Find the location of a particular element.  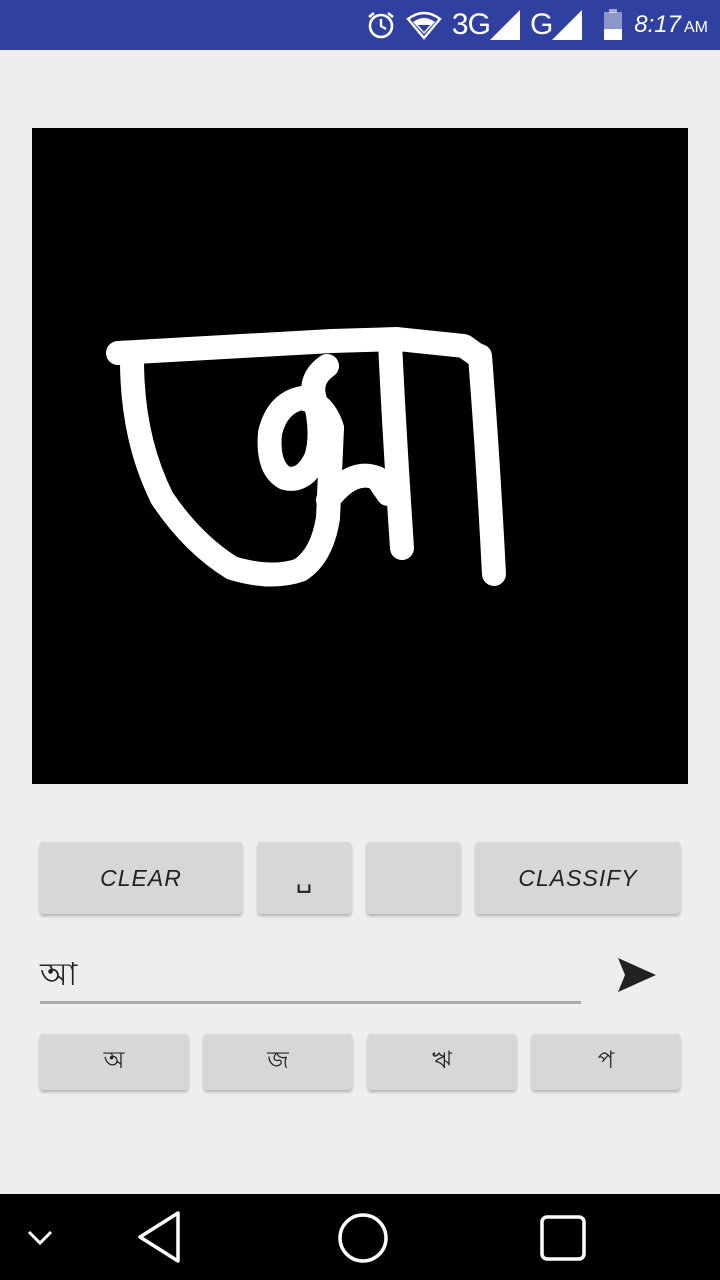

status-time: 8:17 AM is located at coordinates (671, 24).